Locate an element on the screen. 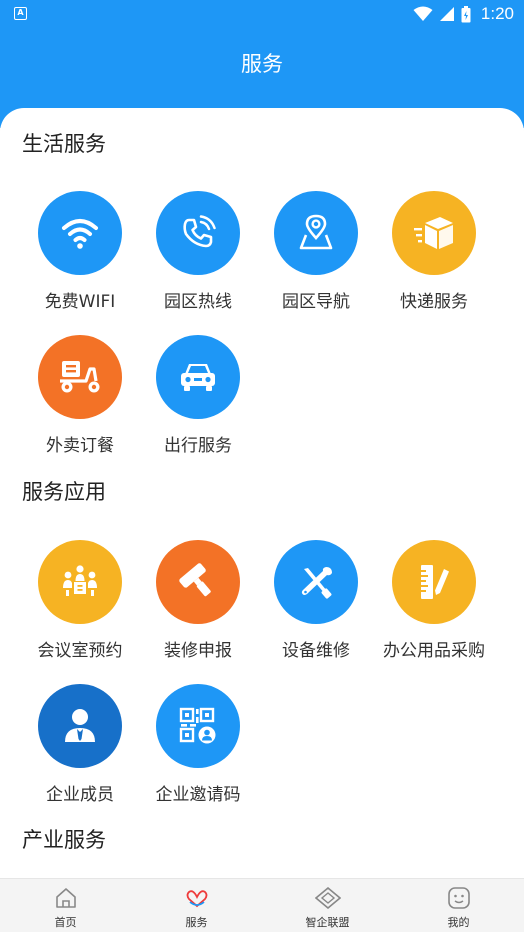 This screenshot has width=524, height=932. heart-icon is located at coordinates (196, 899).